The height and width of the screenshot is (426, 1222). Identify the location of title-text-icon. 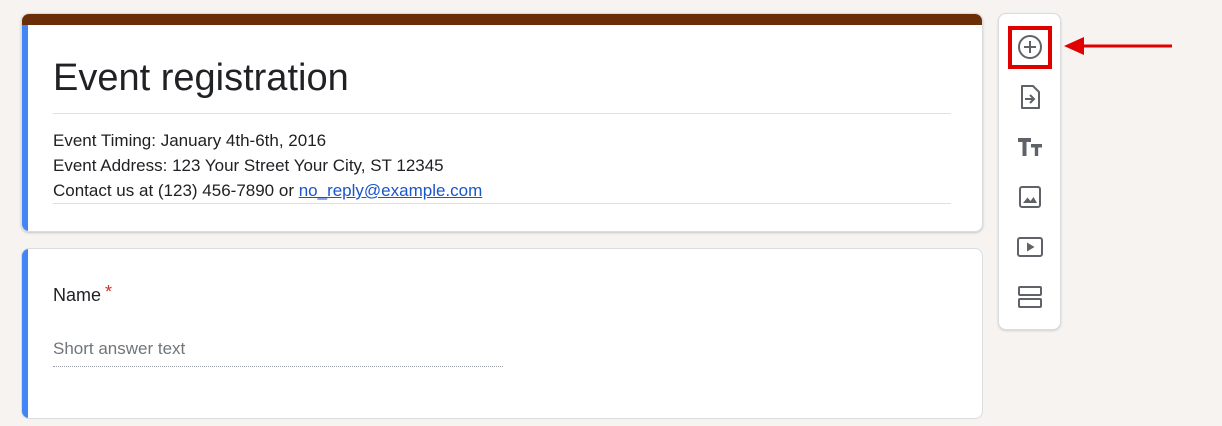
(1030, 147).